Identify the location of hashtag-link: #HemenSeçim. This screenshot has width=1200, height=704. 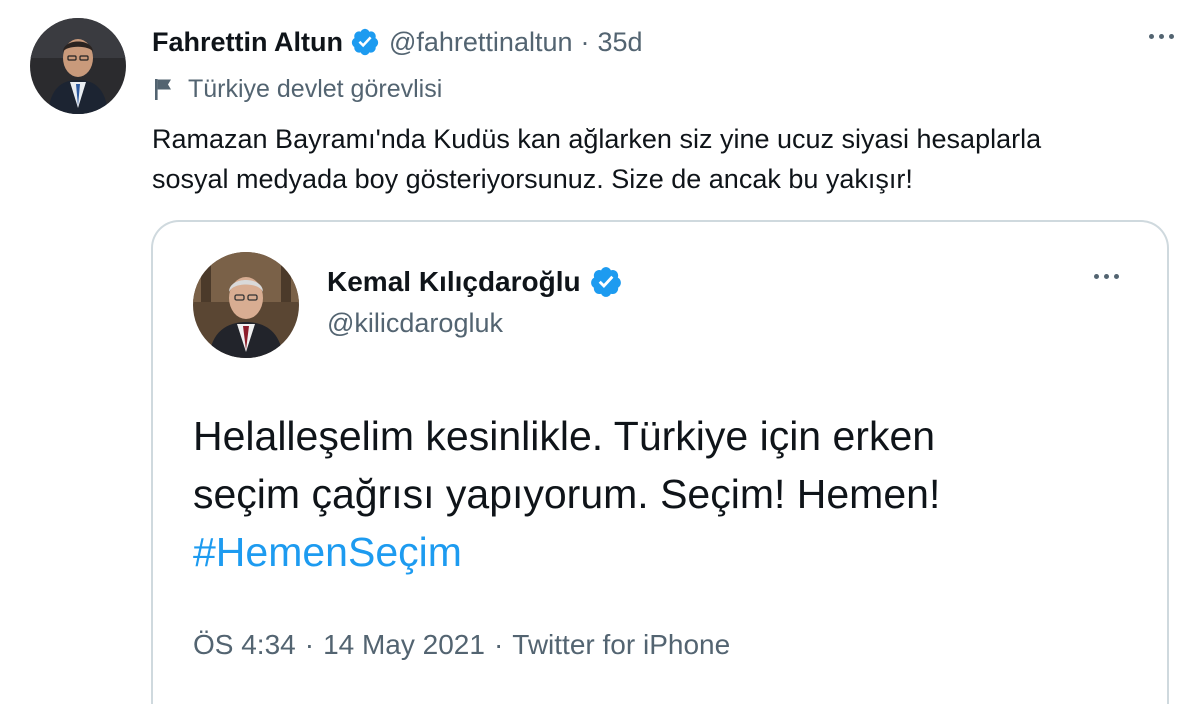
(673, 552).